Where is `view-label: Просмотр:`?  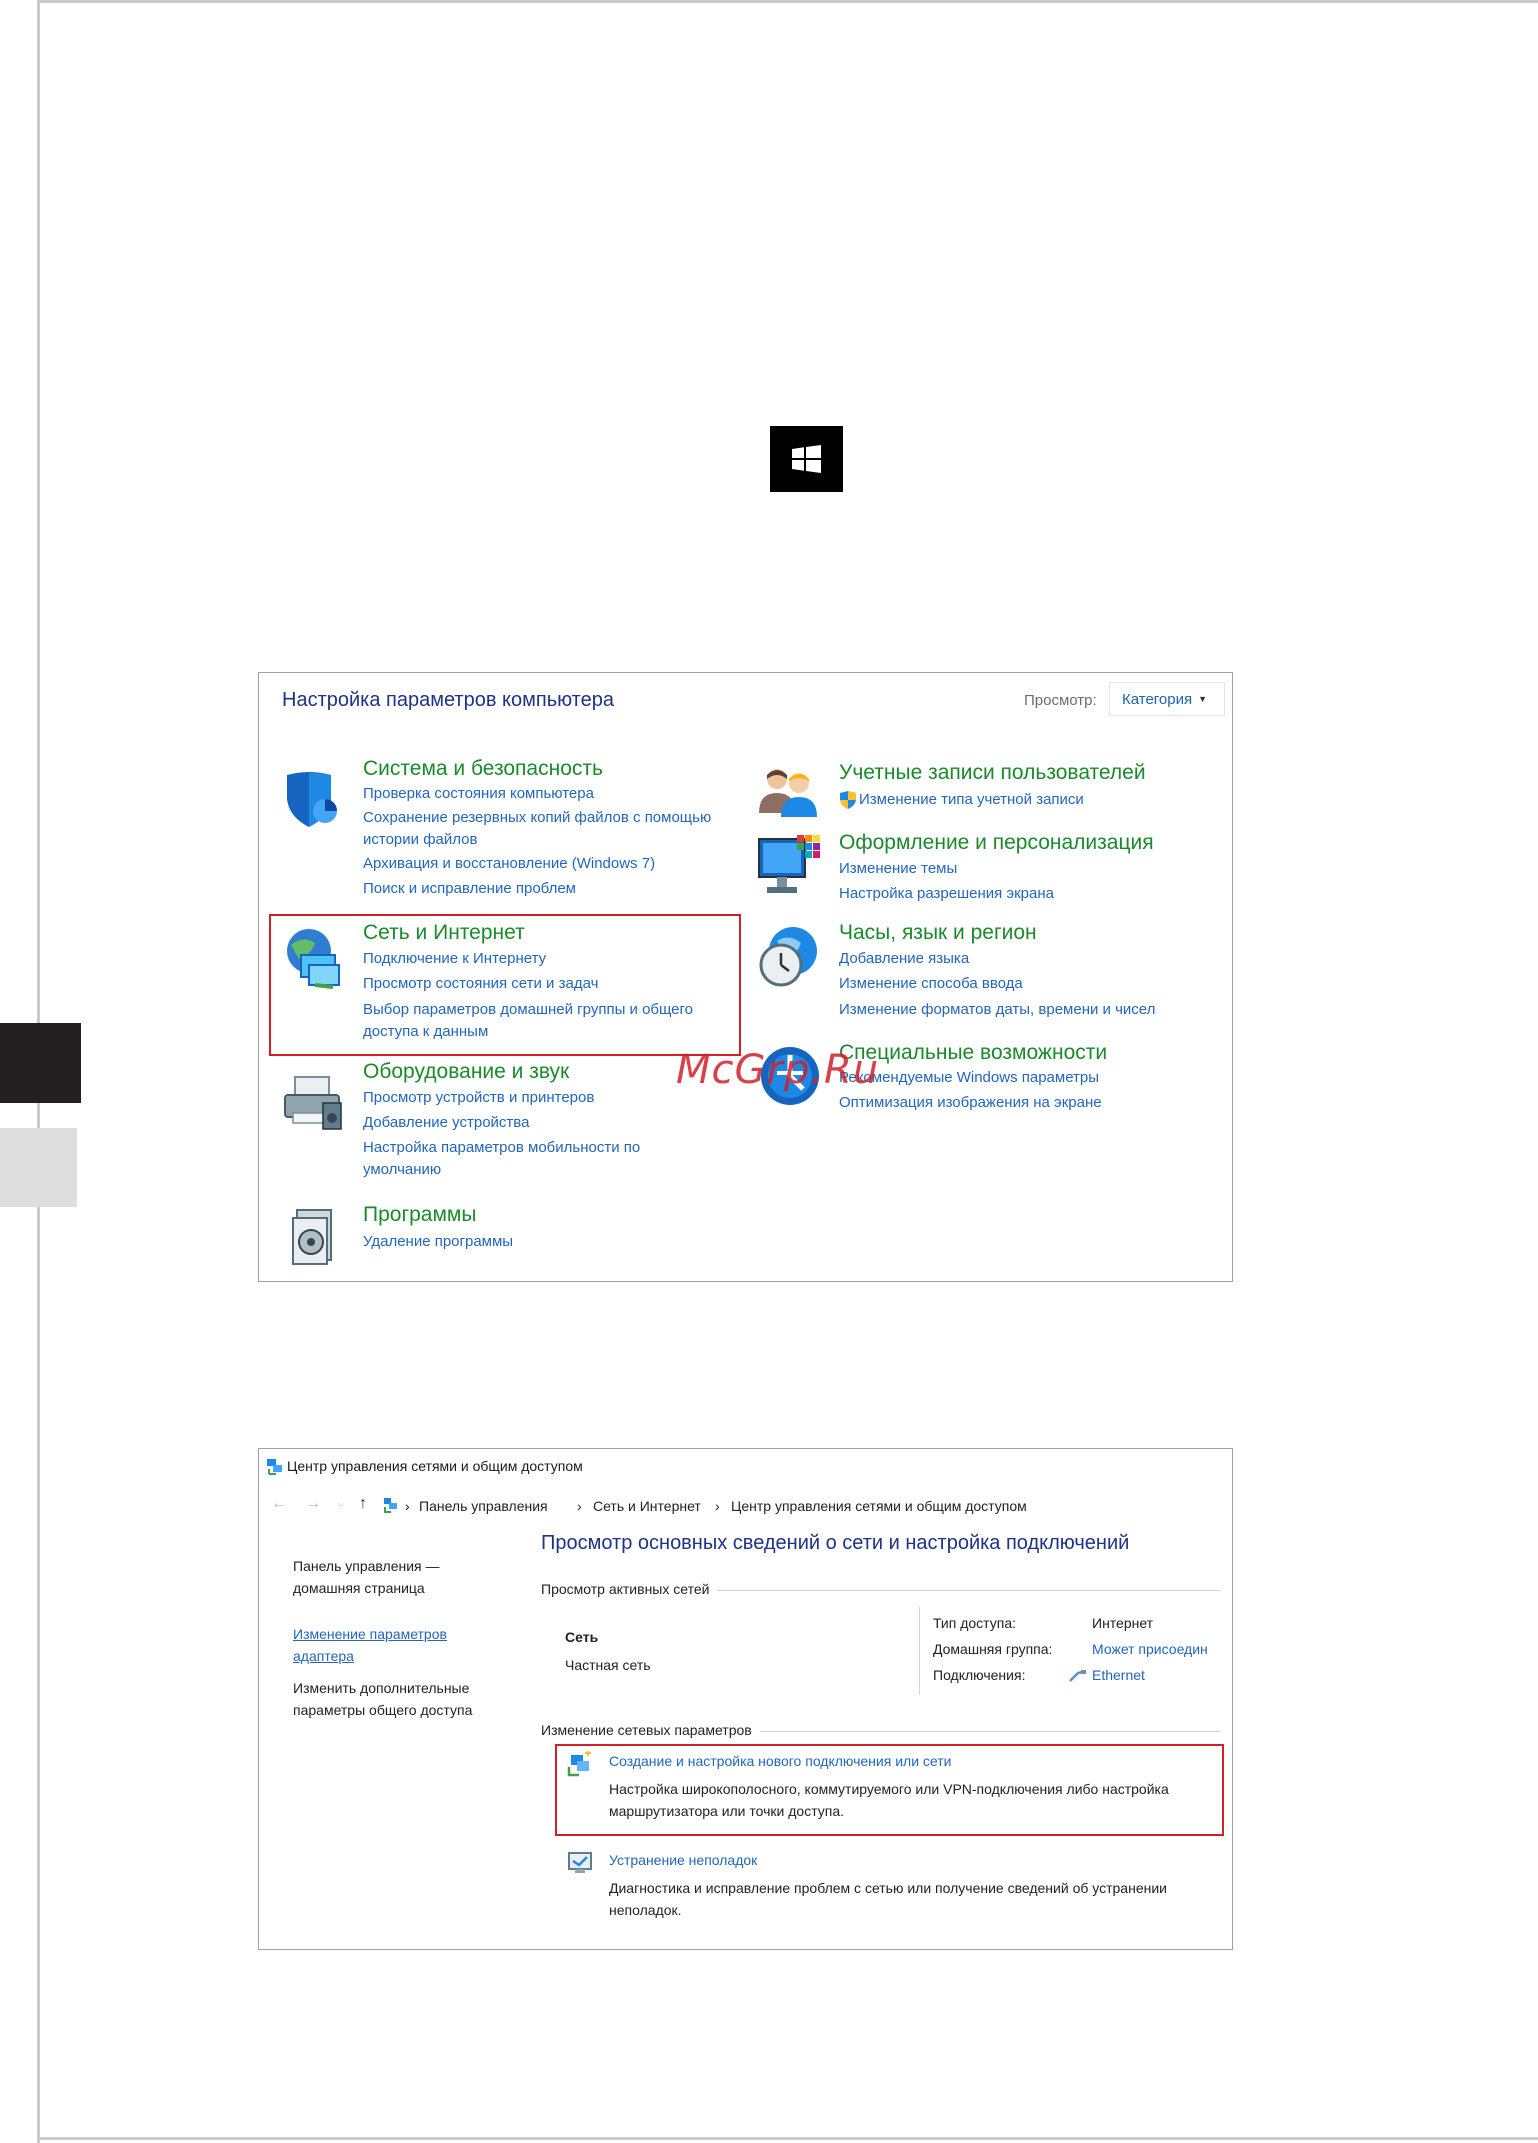 view-label: Просмотр: is located at coordinates (1060, 700).